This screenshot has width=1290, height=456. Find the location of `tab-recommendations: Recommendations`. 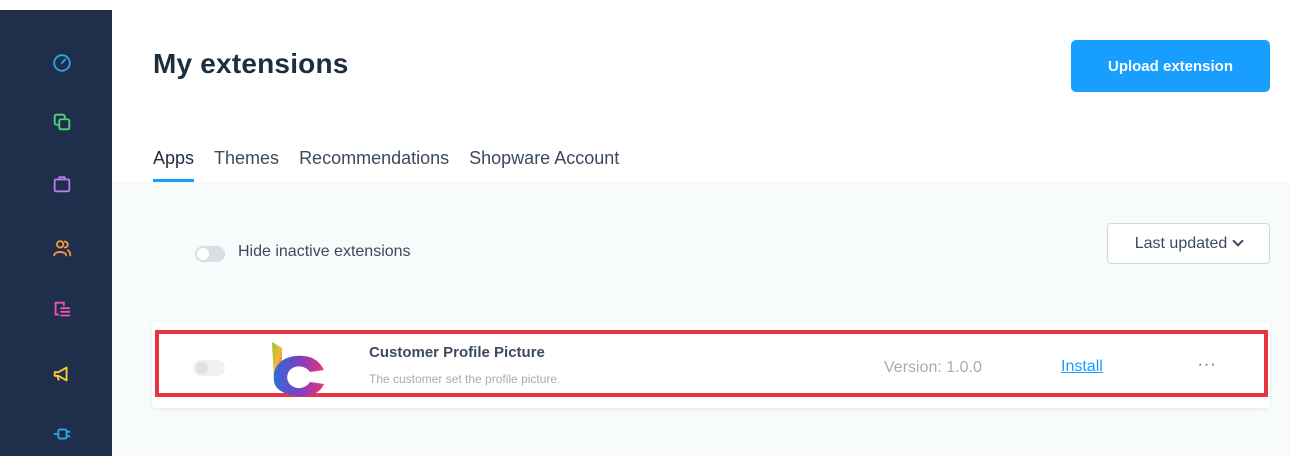

tab-recommendations: Recommendations is located at coordinates (374, 164).